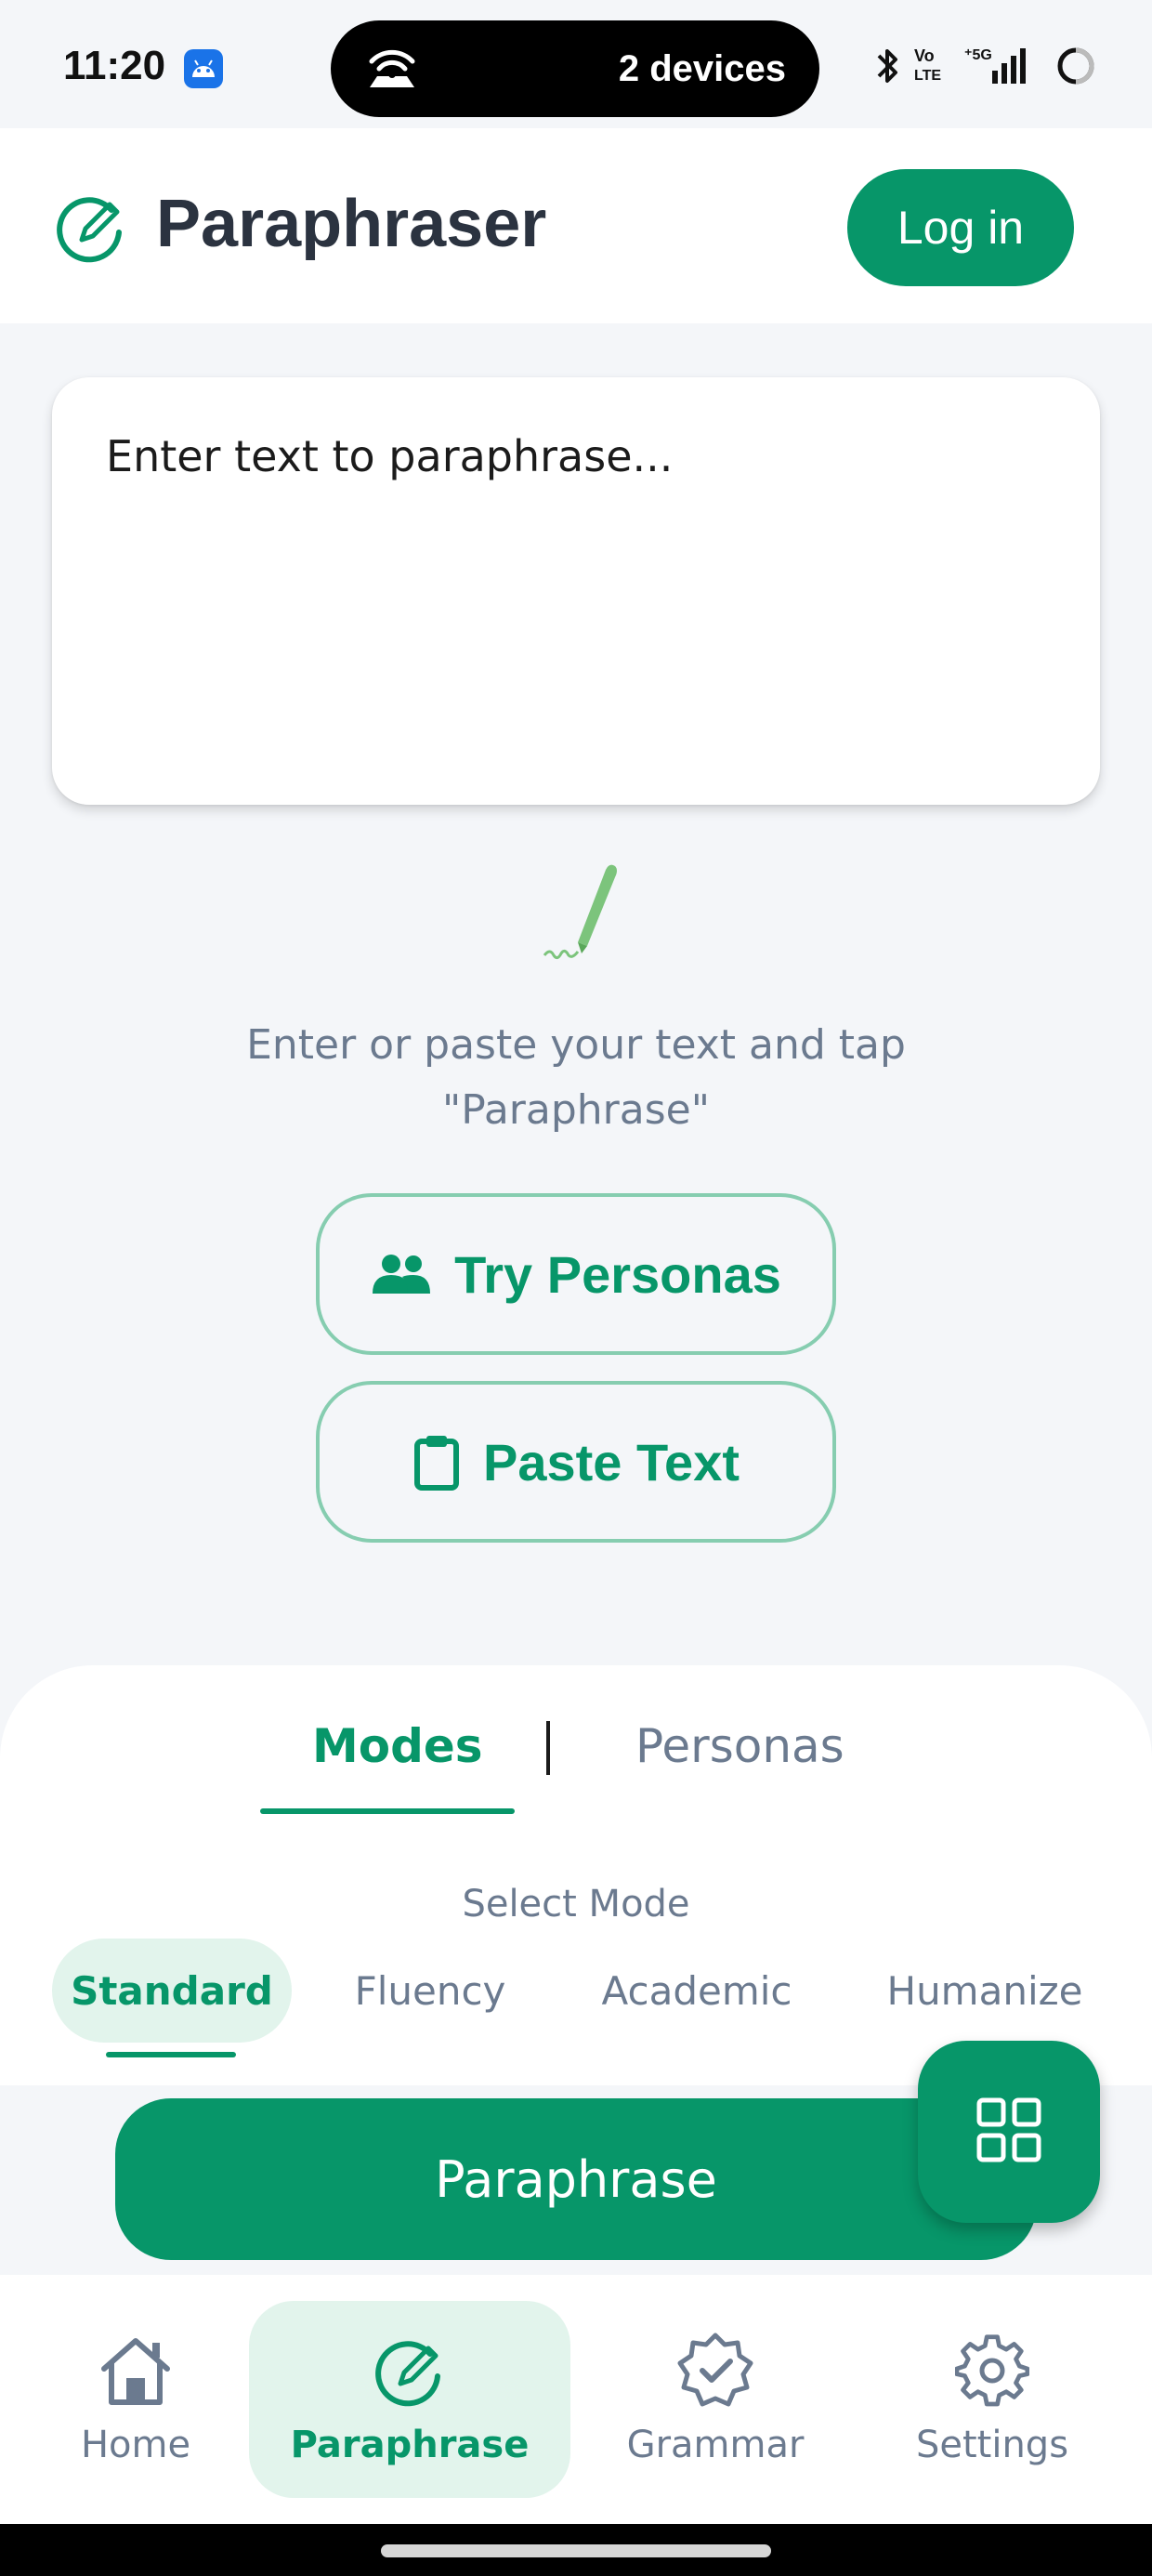 The height and width of the screenshot is (2576, 1152). What do you see at coordinates (924, 55) in the screenshot?
I see `svg-text: Vo` at bounding box center [924, 55].